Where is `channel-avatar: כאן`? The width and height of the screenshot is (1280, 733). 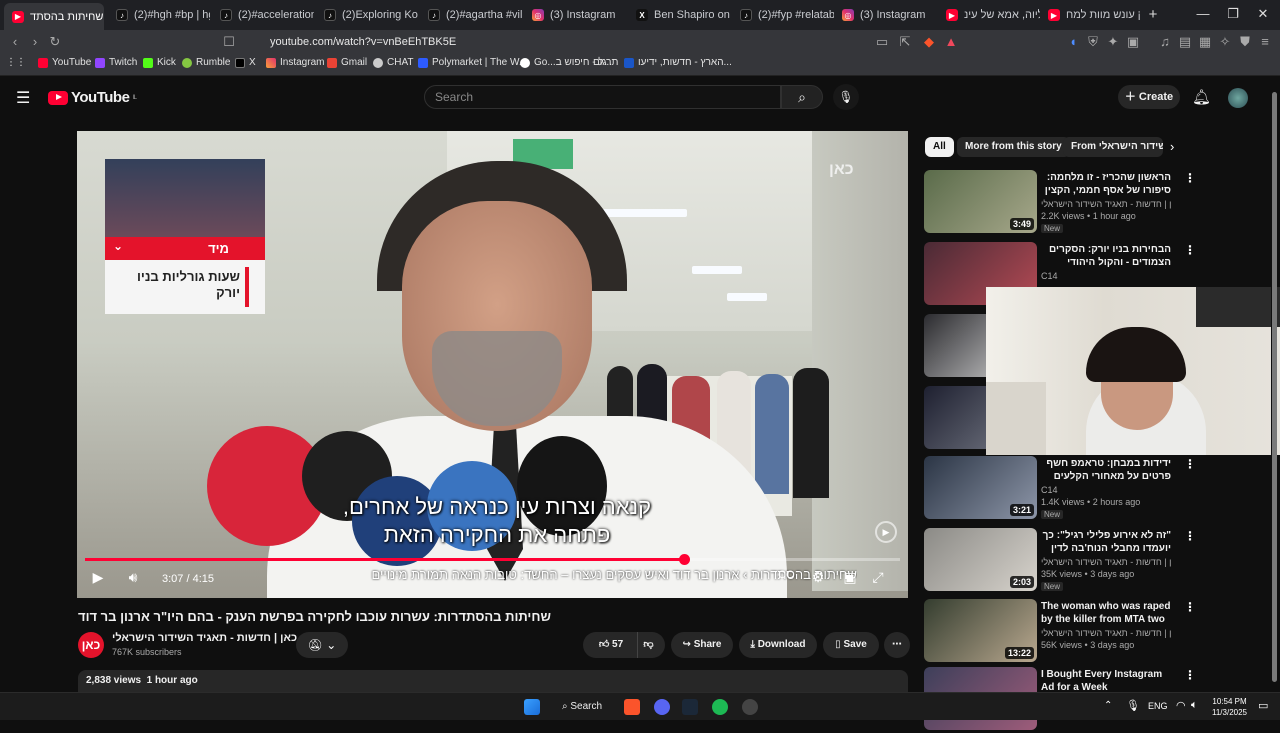
channel-avatar: כאן is located at coordinates (91, 645).